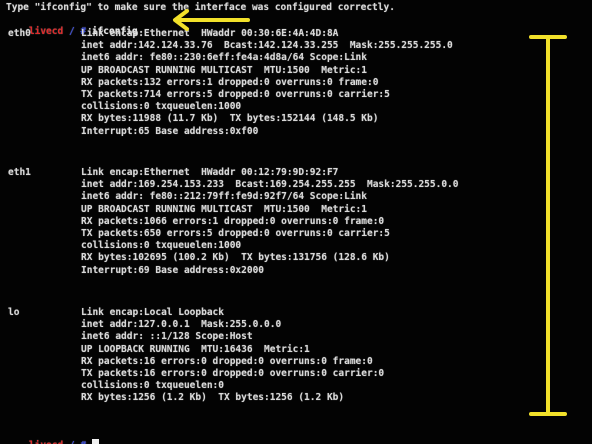 This screenshot has width=592, height=444. I want to click on interface-name-eth0: eth0, so click(19, 33).